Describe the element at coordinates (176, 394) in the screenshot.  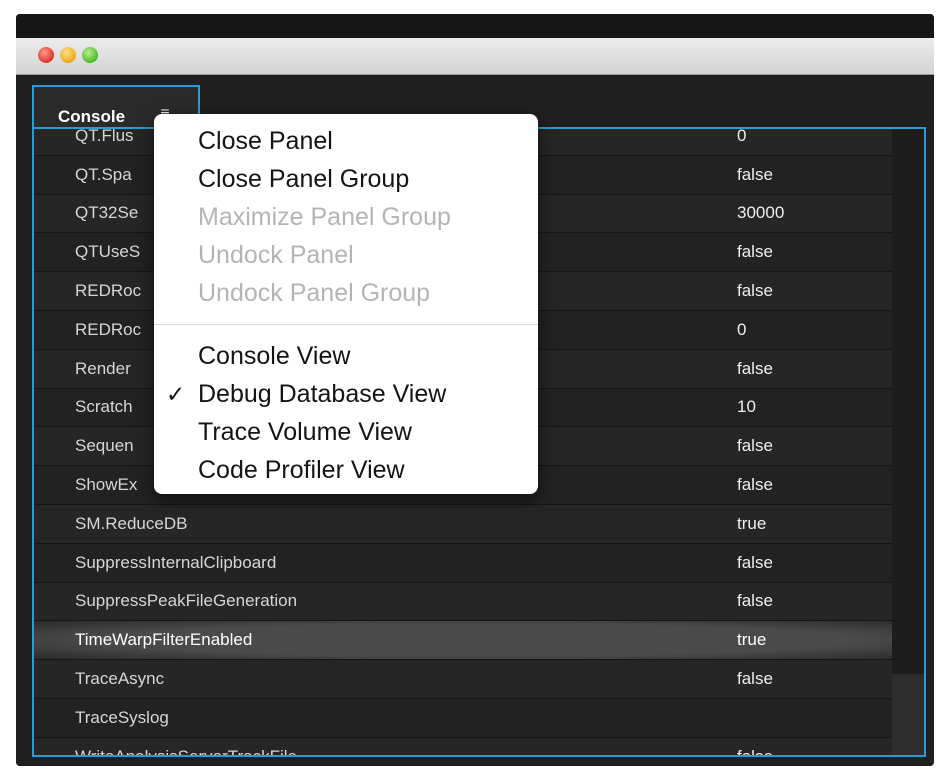
I see `checkmark-icon: ✓` at that location.